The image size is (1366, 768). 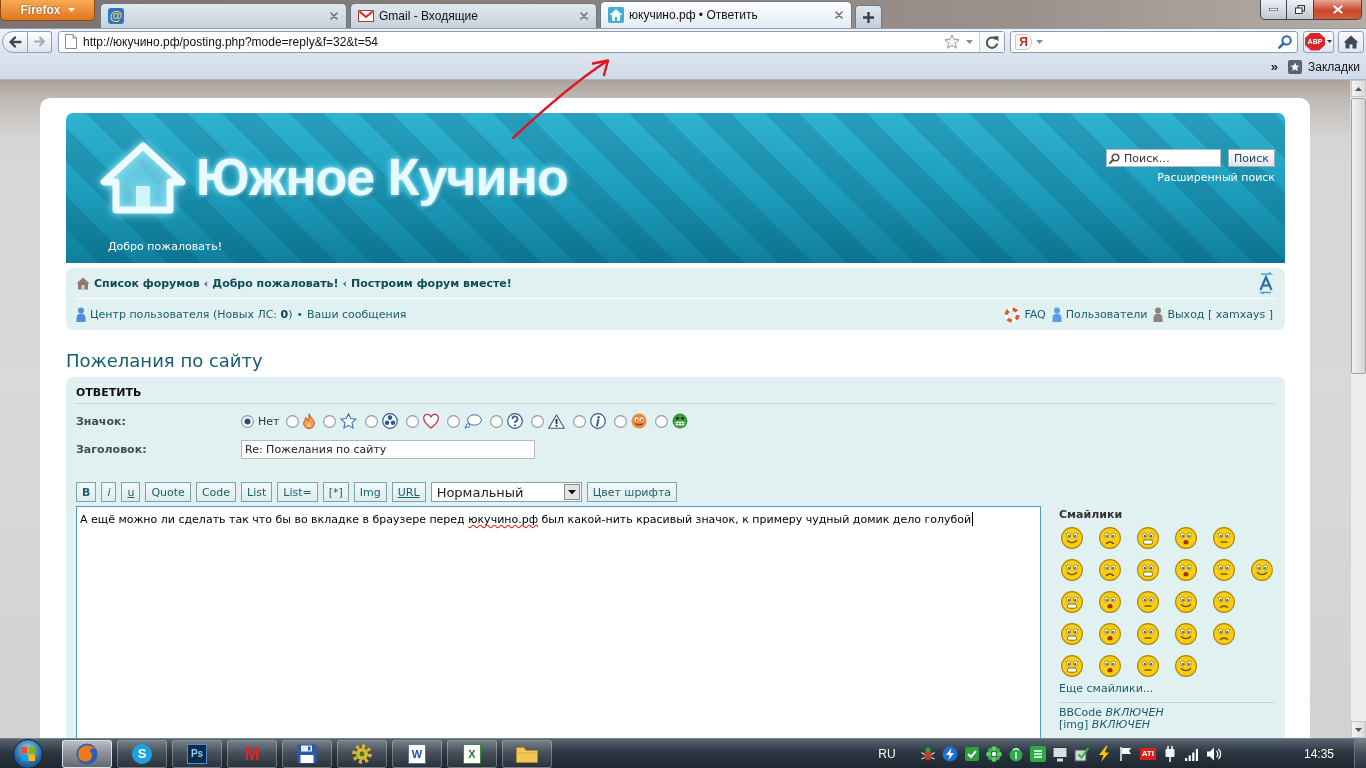 What do you see at coordinates (1039, 41) in the screenshot?
I see `caret-icon` at bounding box center [1039, 41].